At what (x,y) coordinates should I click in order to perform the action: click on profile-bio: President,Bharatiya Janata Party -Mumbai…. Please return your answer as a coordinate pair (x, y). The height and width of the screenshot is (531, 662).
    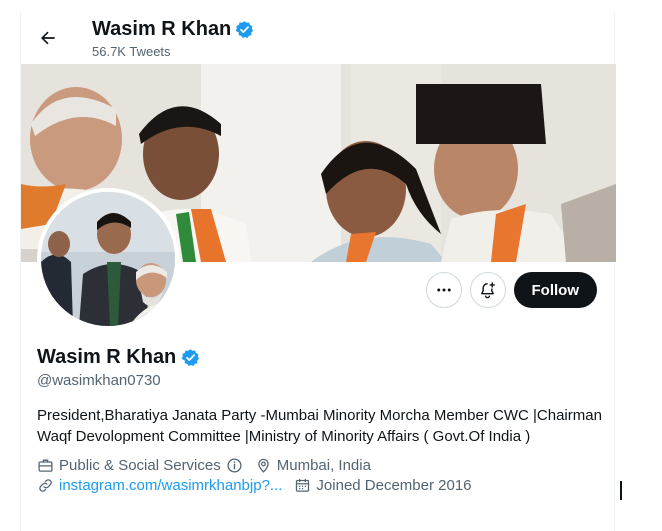
    Looking at the image, I should click on (319, 426).